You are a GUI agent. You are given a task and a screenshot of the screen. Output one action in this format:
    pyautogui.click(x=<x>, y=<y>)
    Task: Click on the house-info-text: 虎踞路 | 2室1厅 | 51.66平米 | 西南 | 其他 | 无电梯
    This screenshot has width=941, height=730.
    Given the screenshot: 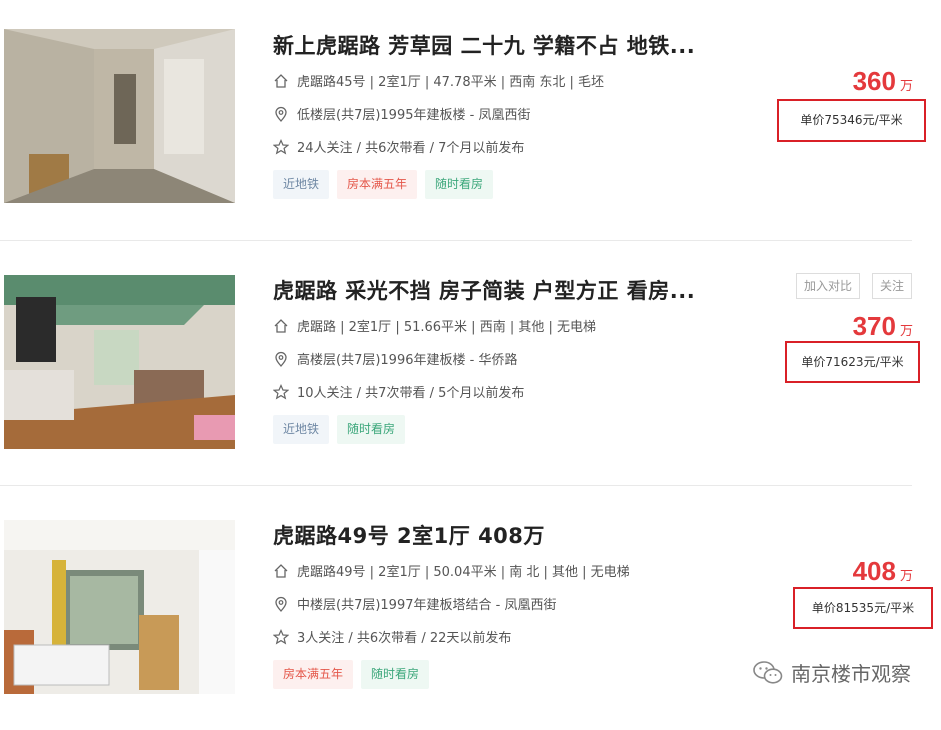 What is the action you would take?
    pyautogui.click(x=446, y=327)
    